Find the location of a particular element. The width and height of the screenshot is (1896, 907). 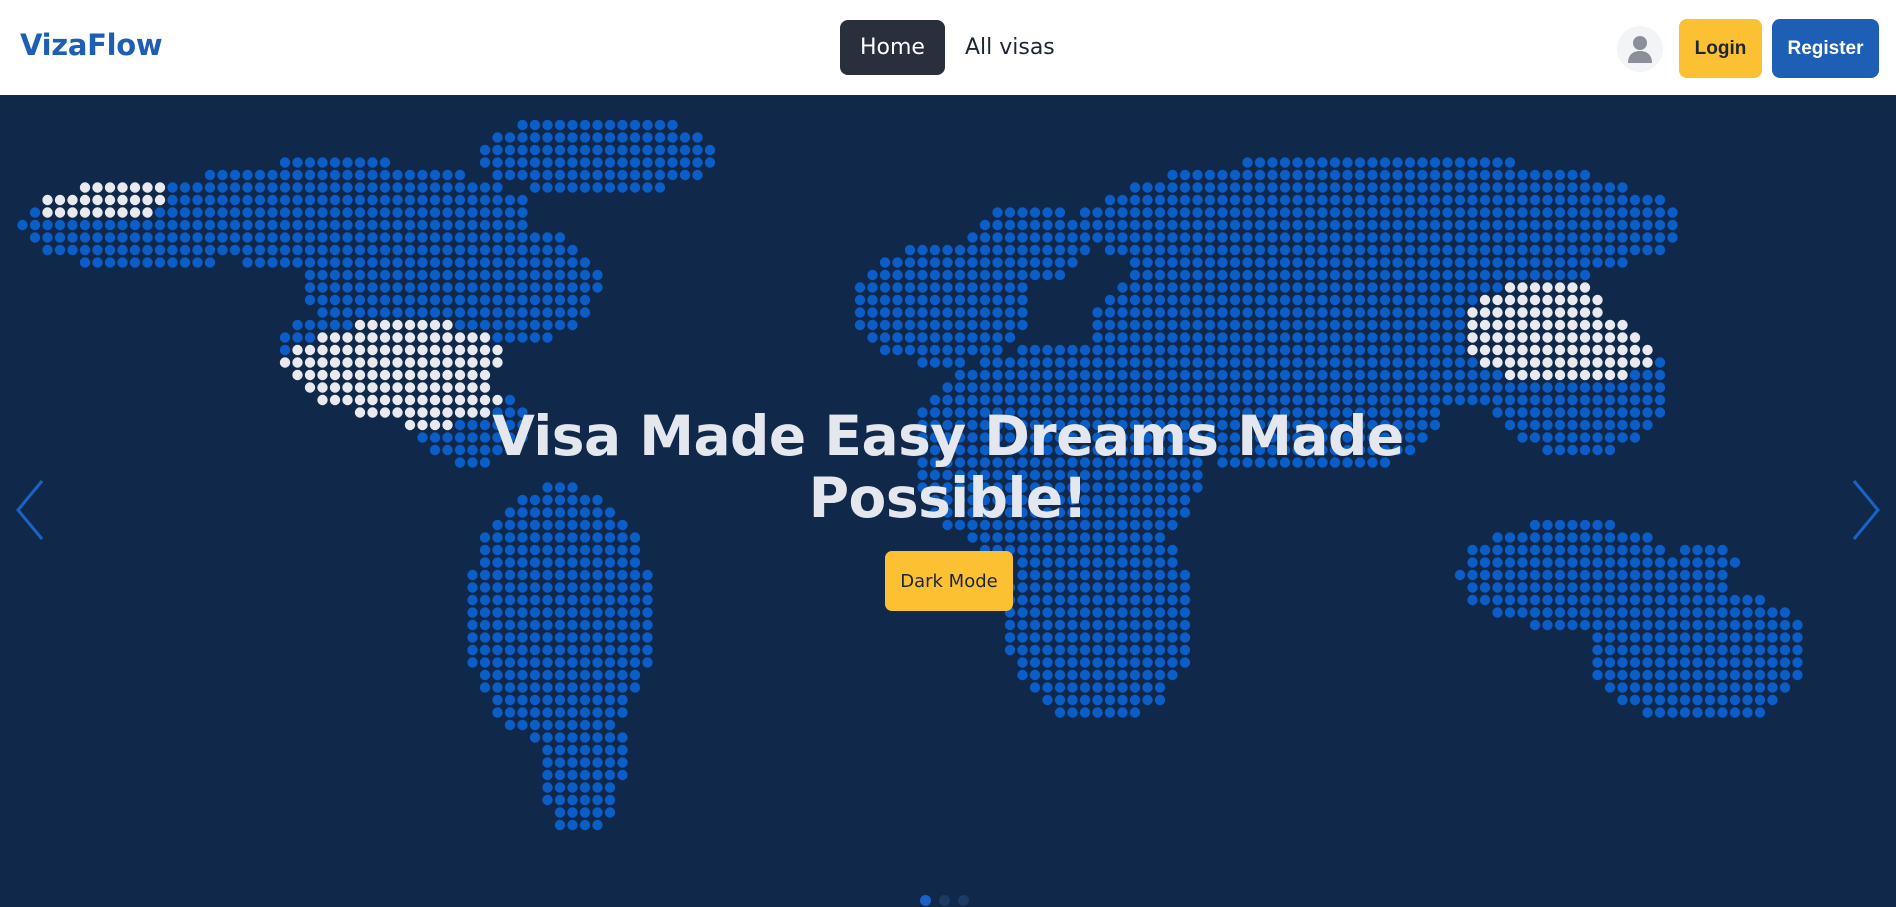

chevron-right-icon is located at coordinates (1866, 510).